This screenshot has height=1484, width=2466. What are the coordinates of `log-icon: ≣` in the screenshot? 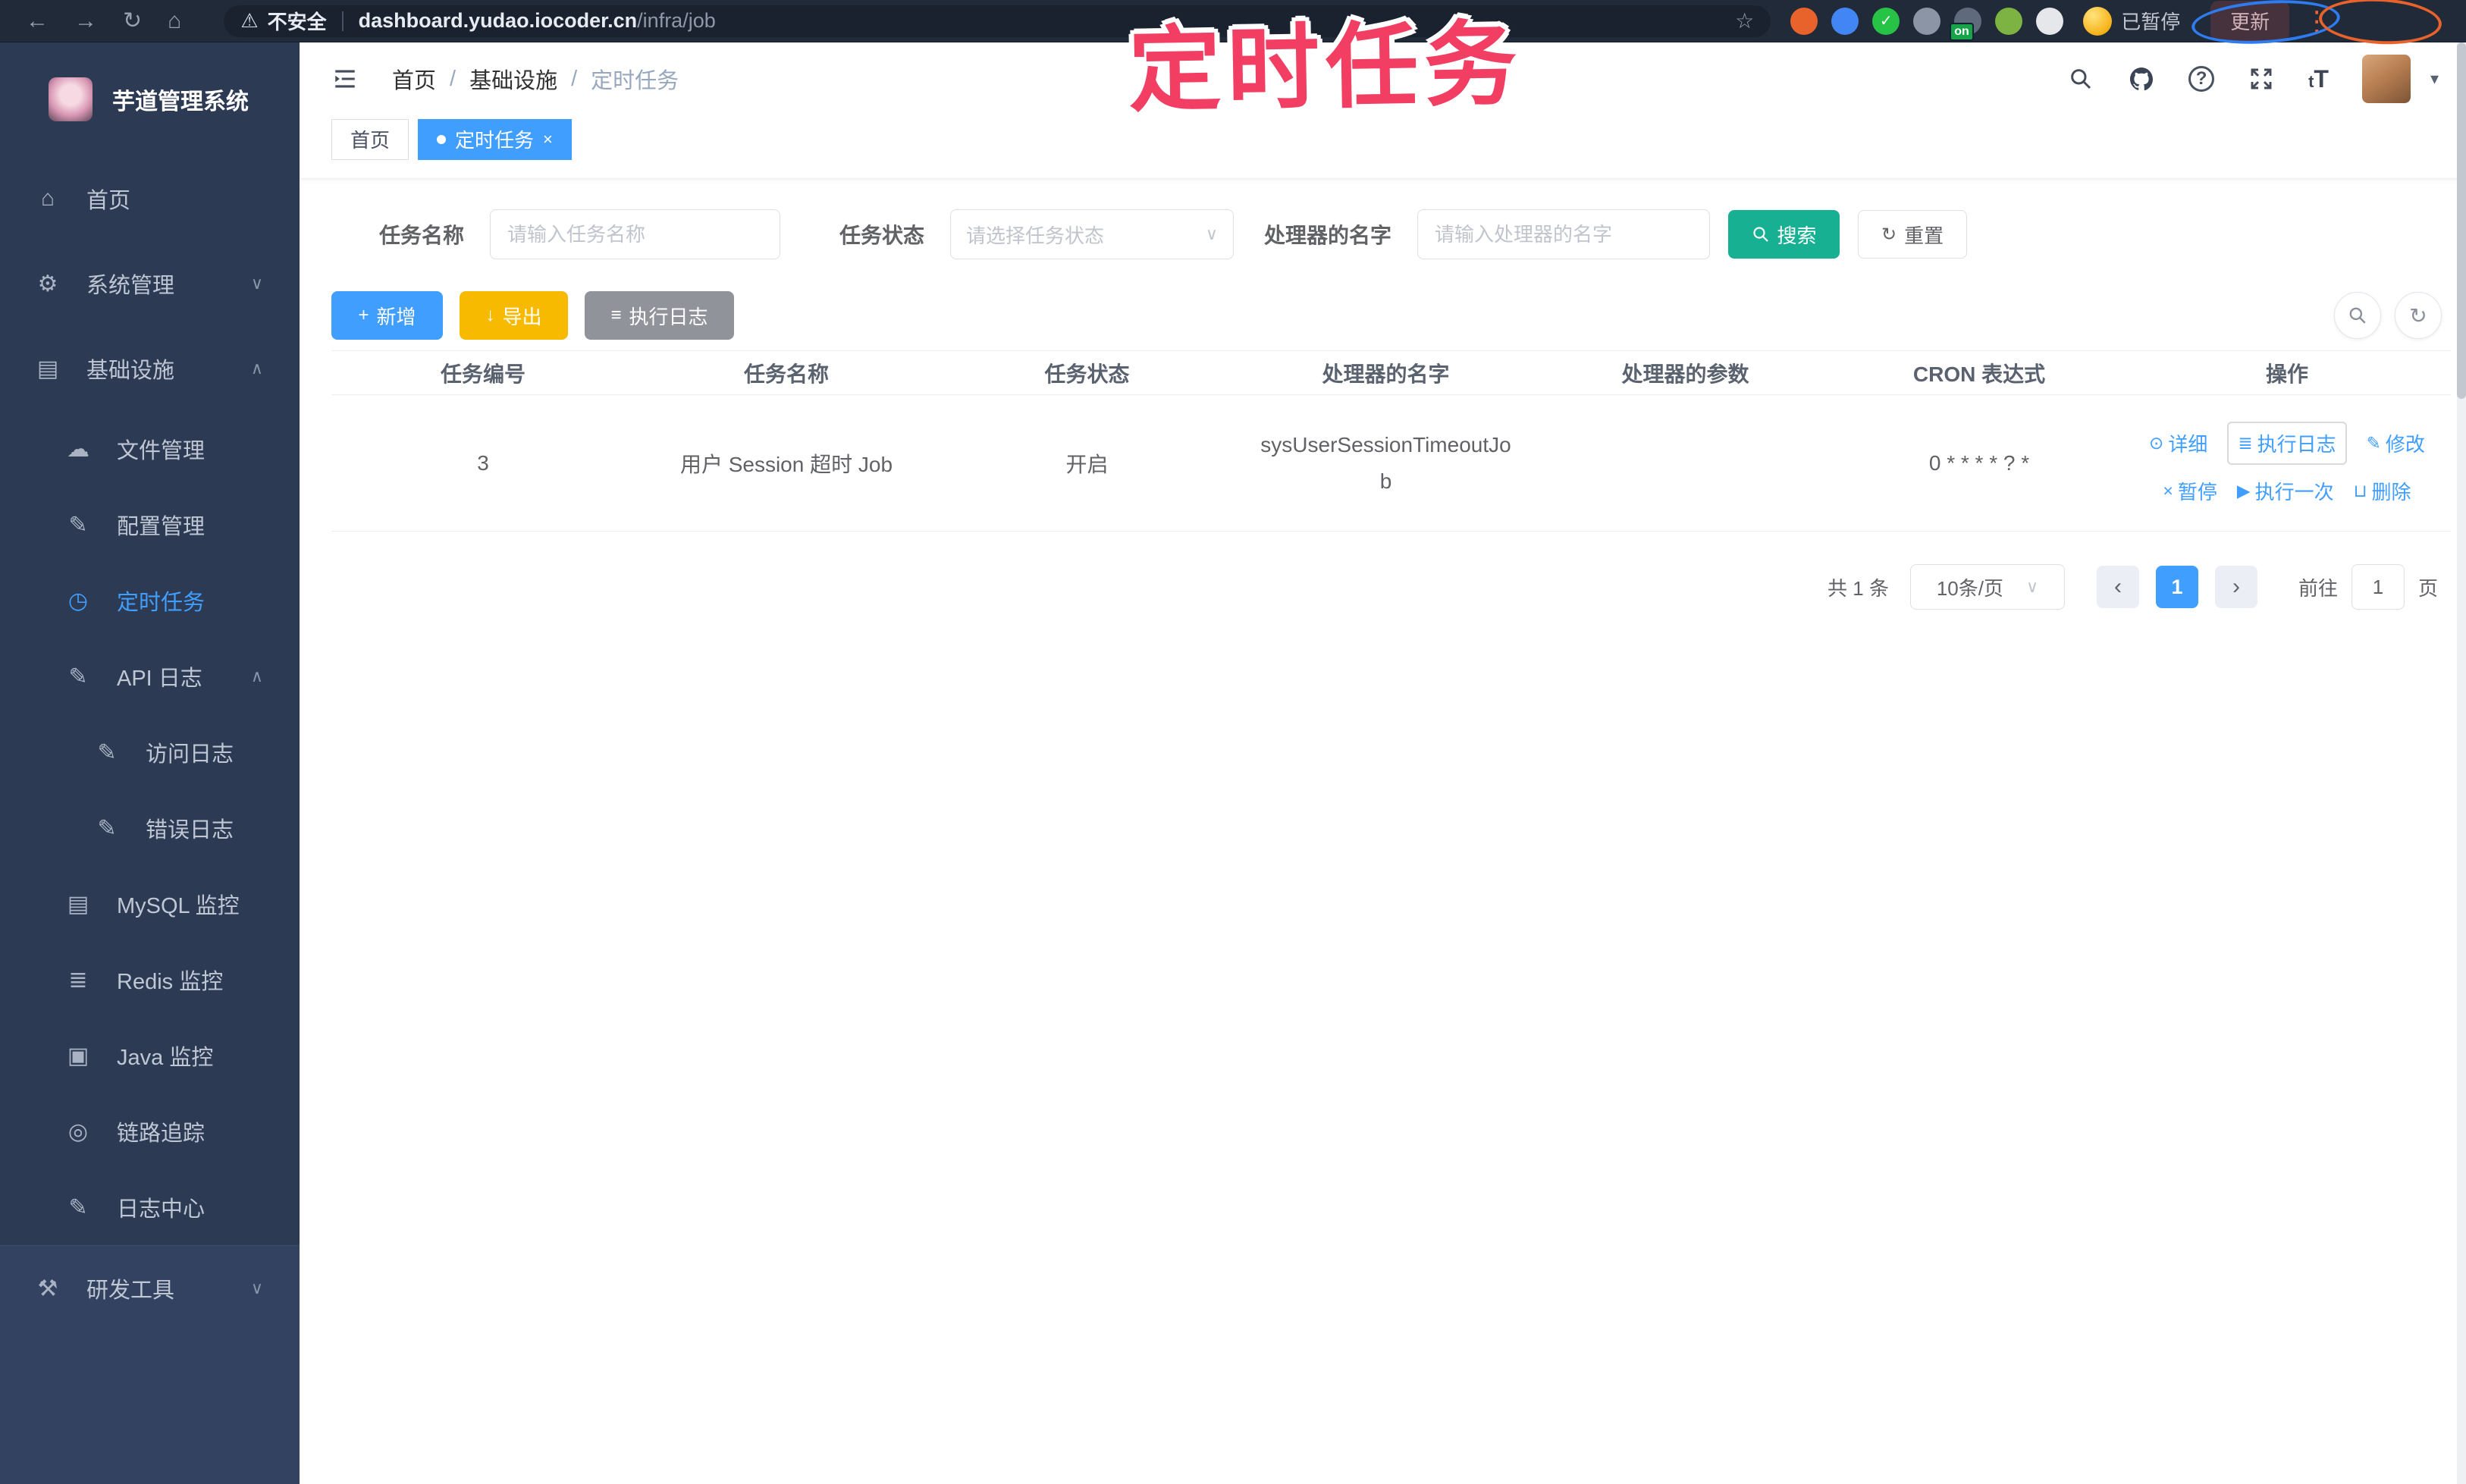 It's located at (2245, 443).